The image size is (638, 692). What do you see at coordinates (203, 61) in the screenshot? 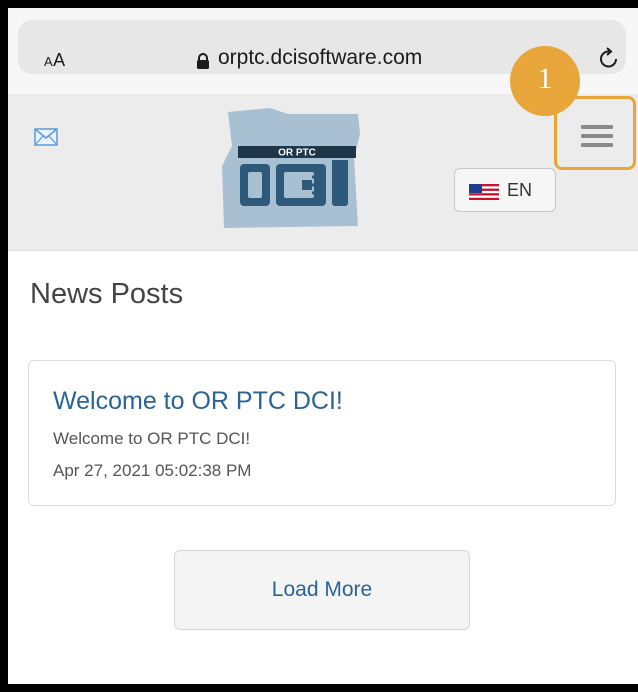
I see `lock-icon` at bounding box center [203, 61].